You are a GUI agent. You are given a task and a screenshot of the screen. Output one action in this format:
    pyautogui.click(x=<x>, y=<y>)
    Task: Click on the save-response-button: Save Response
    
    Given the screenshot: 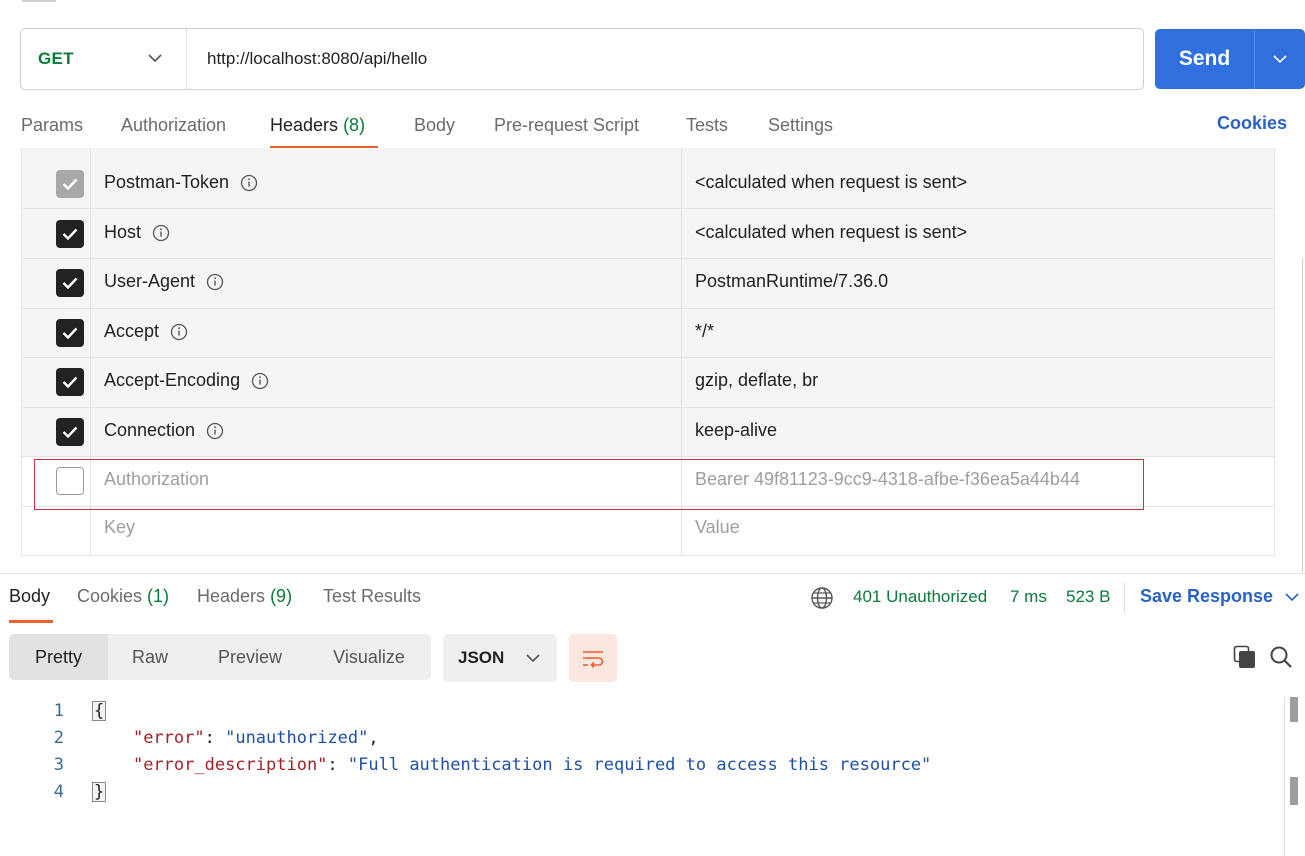 What is the action you would take?
    pyautogui.click(x=1219, y=596)
    